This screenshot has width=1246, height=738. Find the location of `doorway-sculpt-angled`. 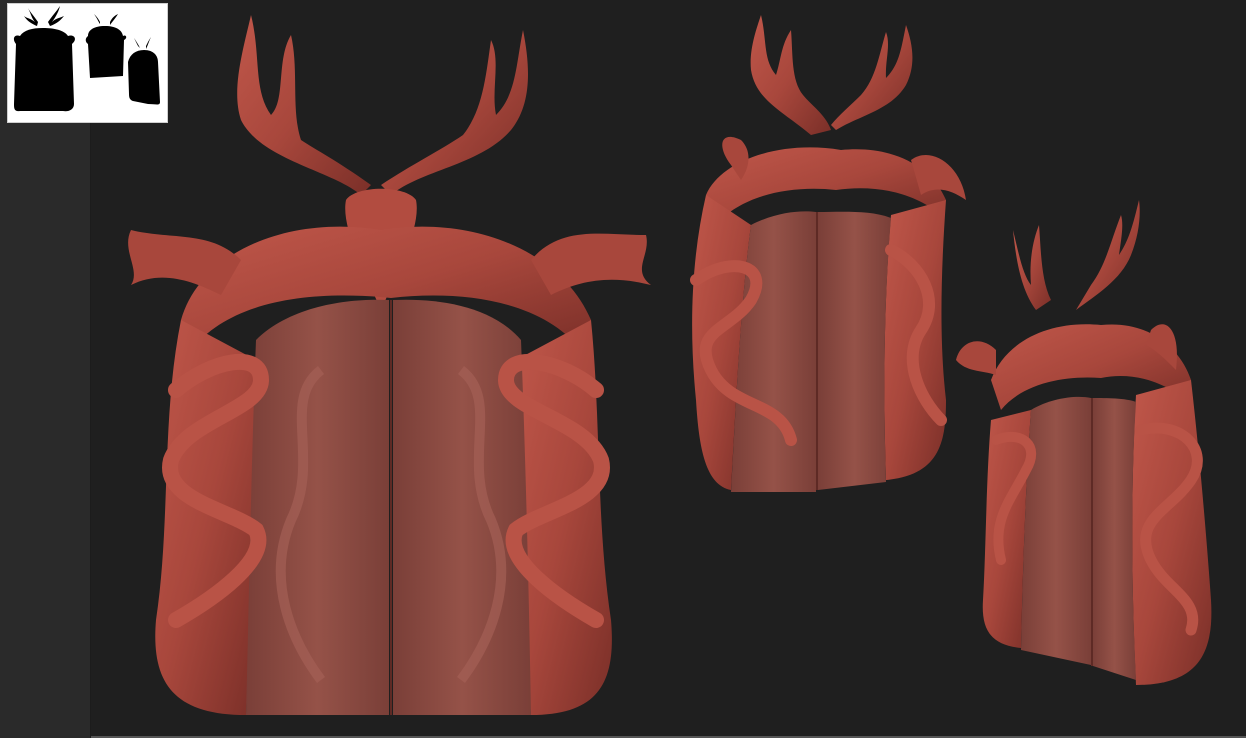

doorway-sculpt-angled is located at coordinates (828, 253).